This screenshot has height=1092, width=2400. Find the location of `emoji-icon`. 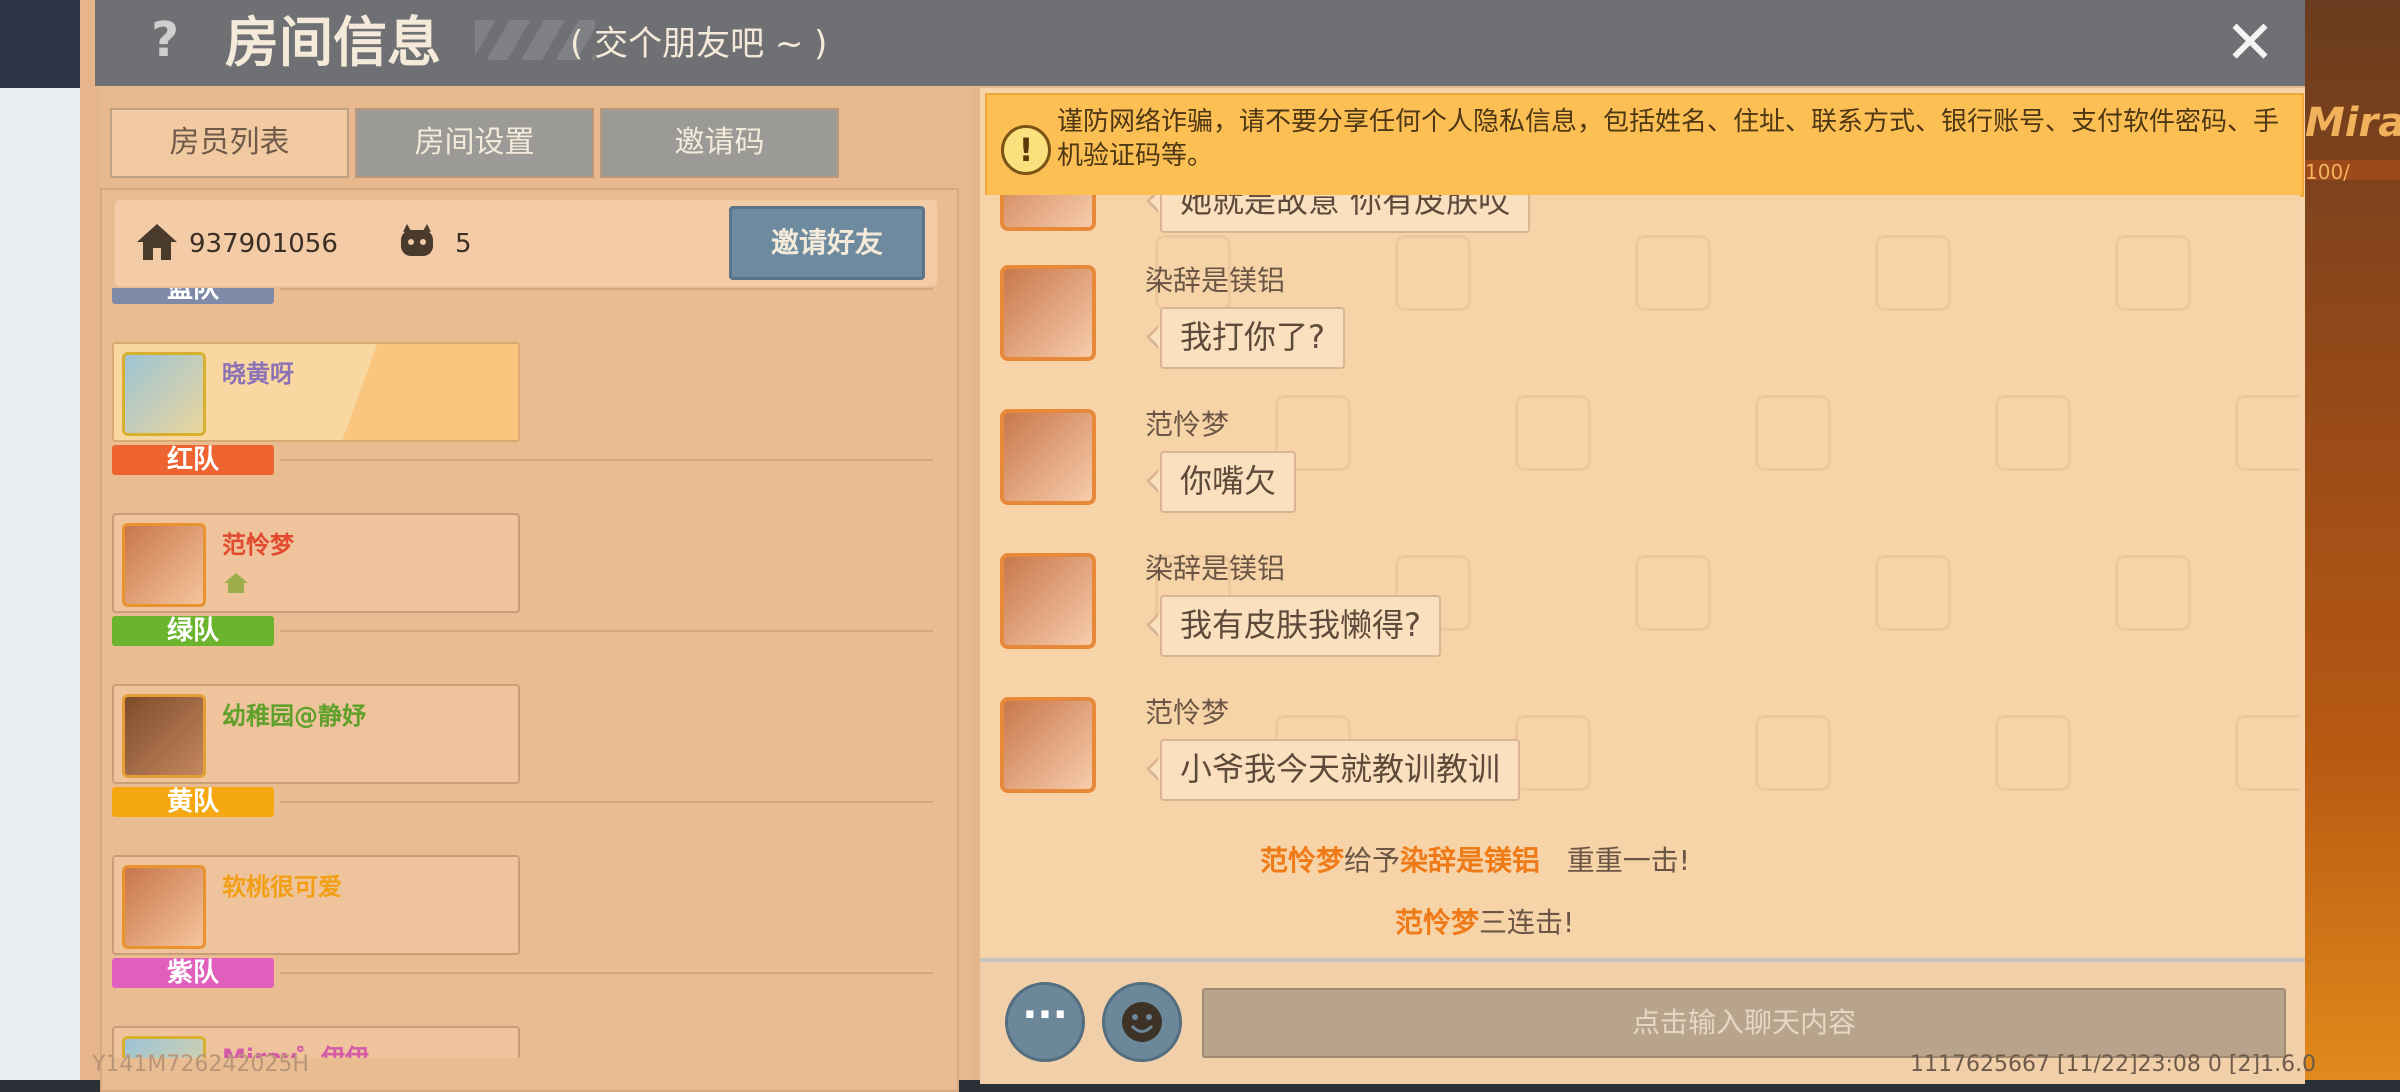

emoji-icon is located at coordinates (1142, 1022).